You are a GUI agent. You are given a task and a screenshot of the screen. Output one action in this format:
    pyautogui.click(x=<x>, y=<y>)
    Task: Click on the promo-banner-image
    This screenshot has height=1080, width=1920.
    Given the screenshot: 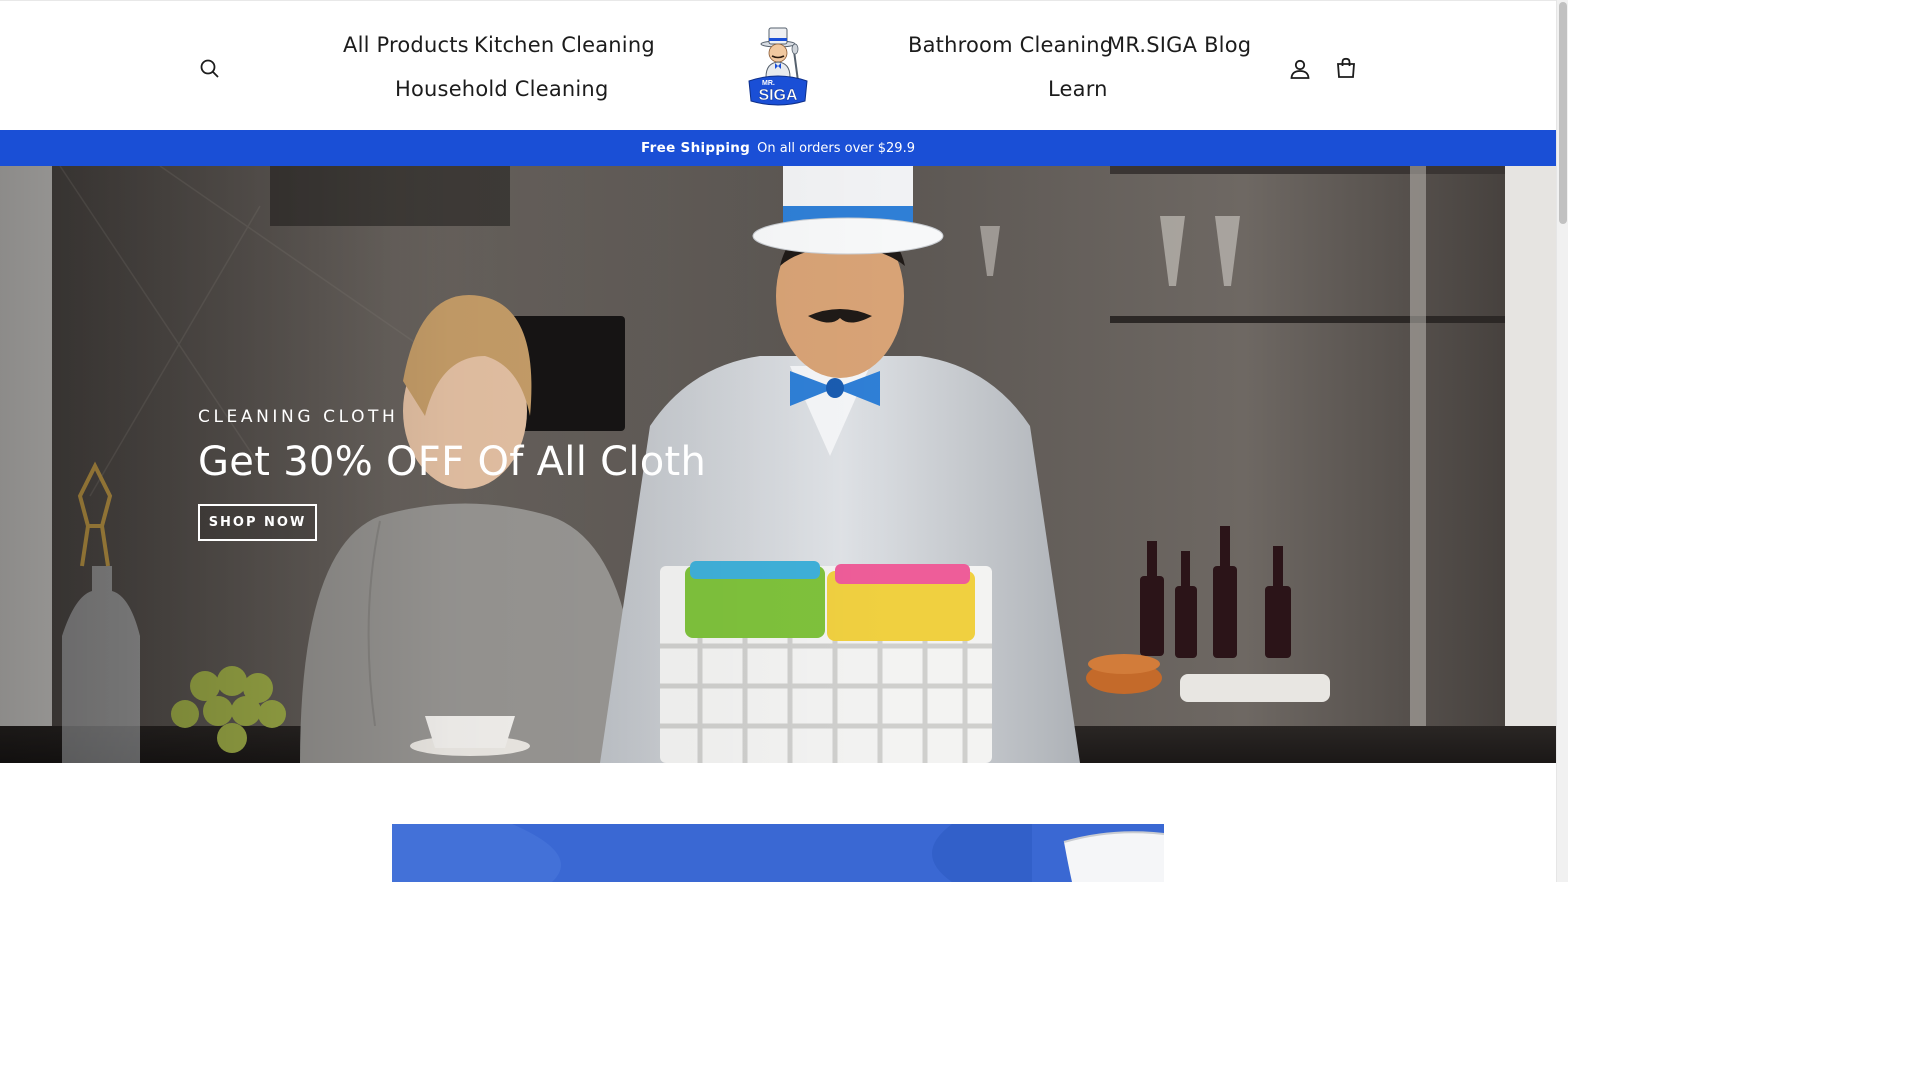 What is the action you would take?
    pyautogui.click(x=778, y=853)
    